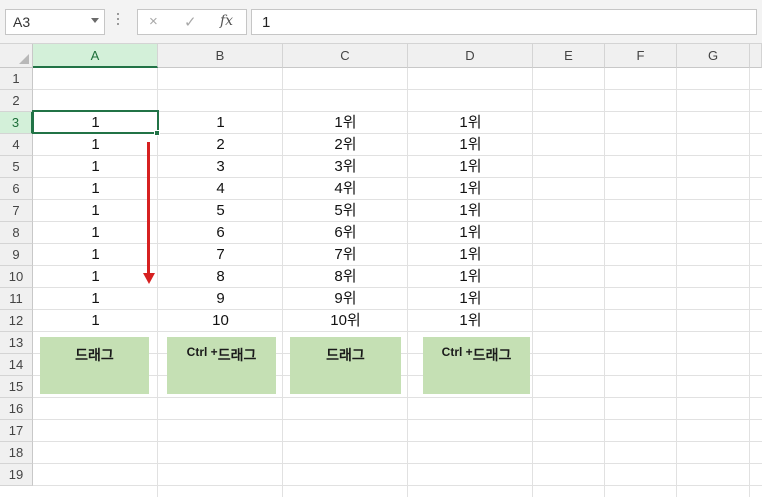 The width and height of the screenshot is (762, 497). I want to click on shape-ctrl-drag-b-label: 드래그, so click(237, 355).